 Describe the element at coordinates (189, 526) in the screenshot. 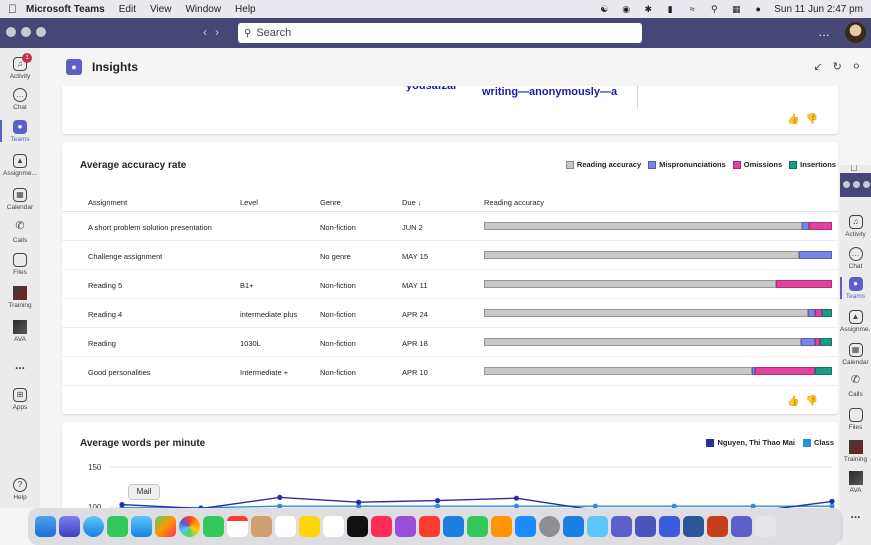

I see `photos-icon` at that location.